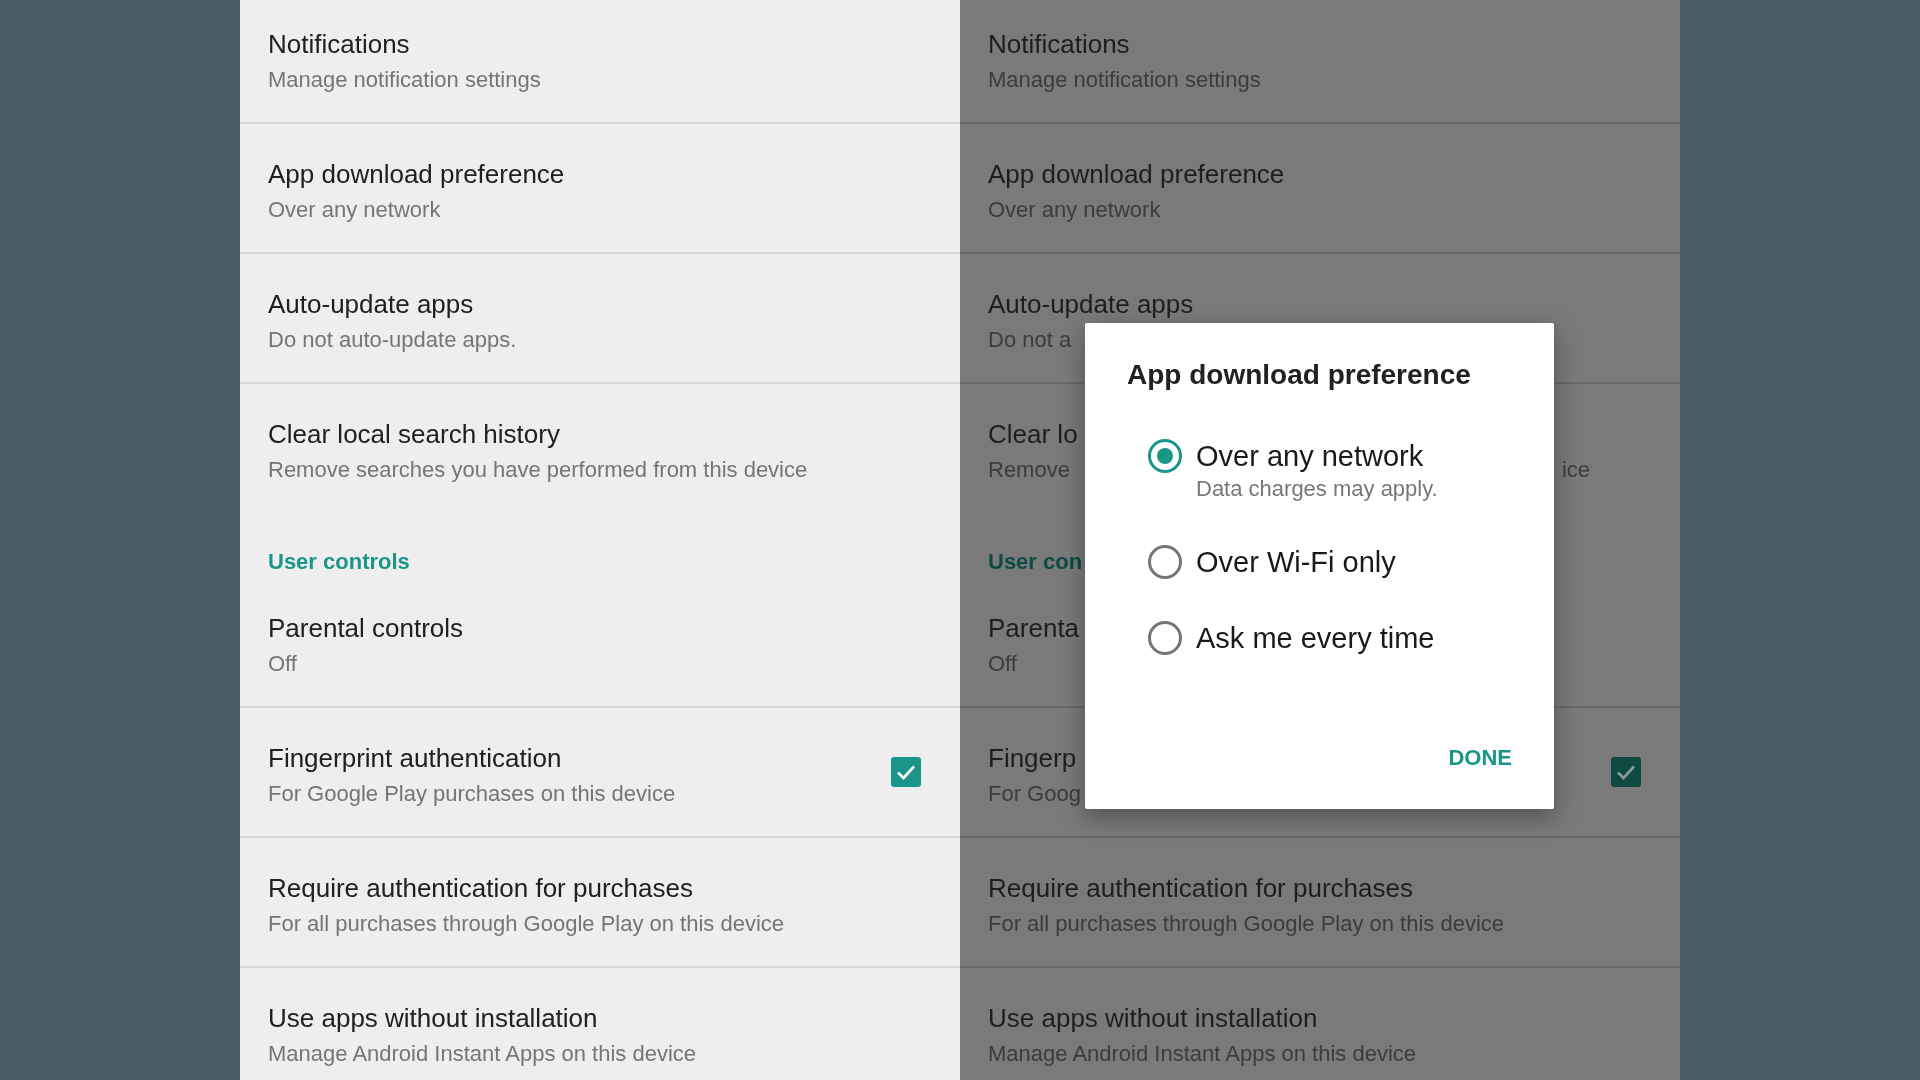 The width and height of the screenshot is (1920, 1080). Describe the element at coordinates (538, 470) in the screenshot. I see `setting-description: Remove searches you have performed from this device` at that location.